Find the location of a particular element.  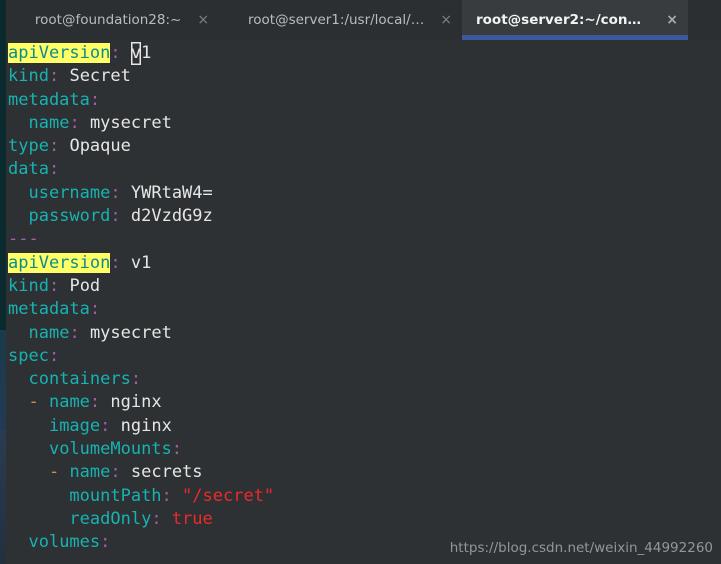

code-line: kind: Pod is located at coordinates (364, 286).